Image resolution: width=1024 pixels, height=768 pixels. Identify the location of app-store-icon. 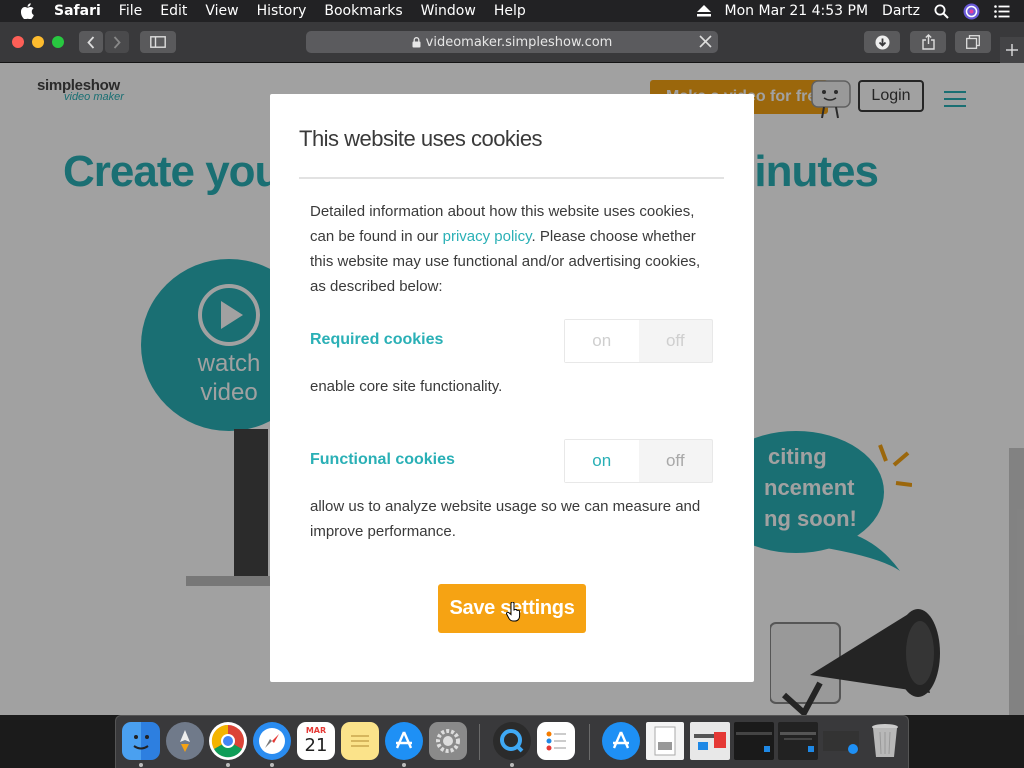
(404, 741).